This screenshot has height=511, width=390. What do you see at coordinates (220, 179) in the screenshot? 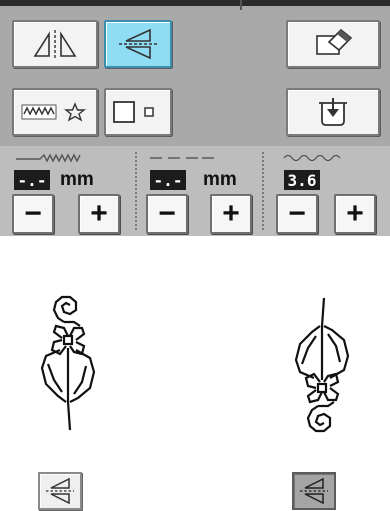
I see `length-unit: mm` at bounding box center [220, 179].